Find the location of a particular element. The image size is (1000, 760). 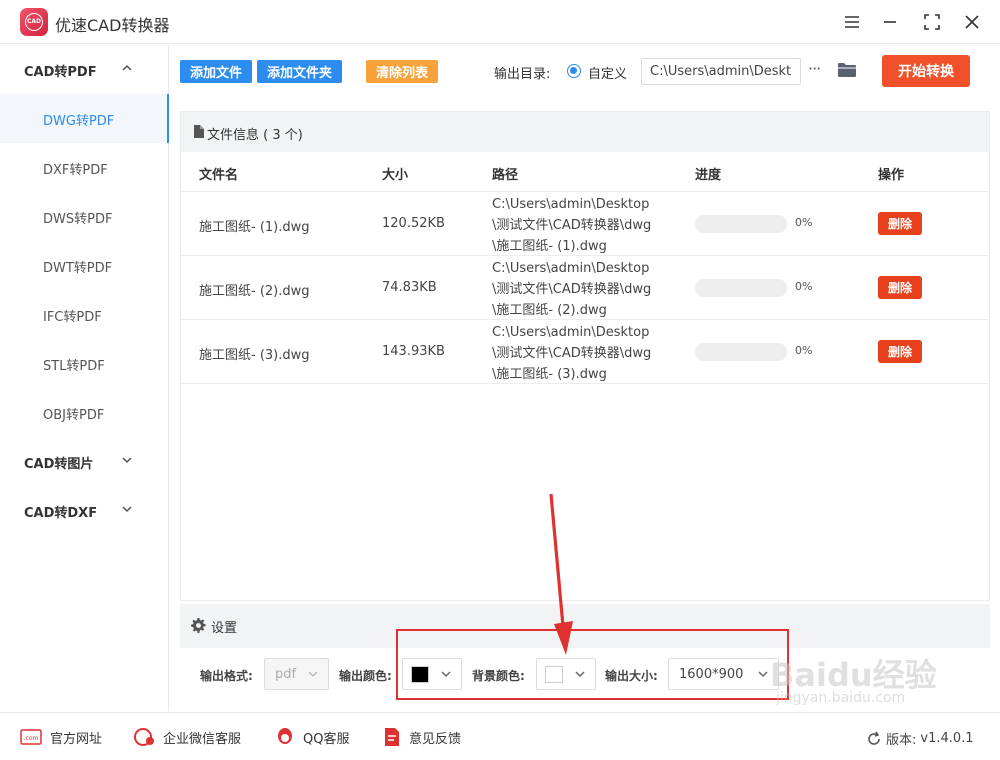

sidebar-group-cad-to-dxf: CAD转DXF is located at coordinates (84, 510).